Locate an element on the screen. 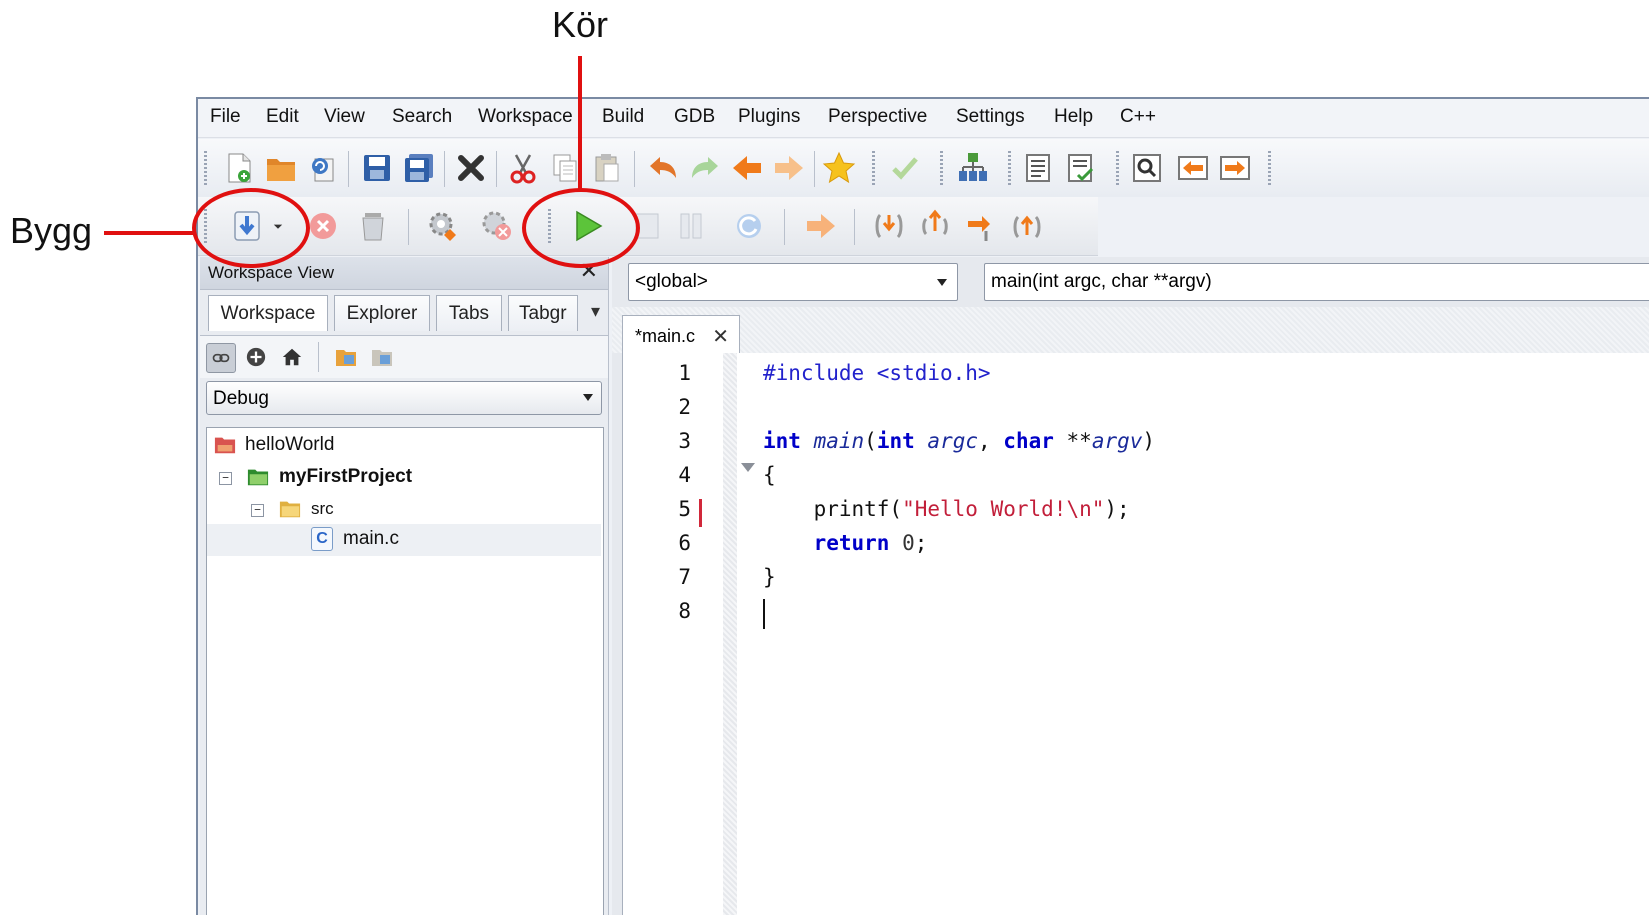  class-diagram-icon is located at coordinates (973, 168).